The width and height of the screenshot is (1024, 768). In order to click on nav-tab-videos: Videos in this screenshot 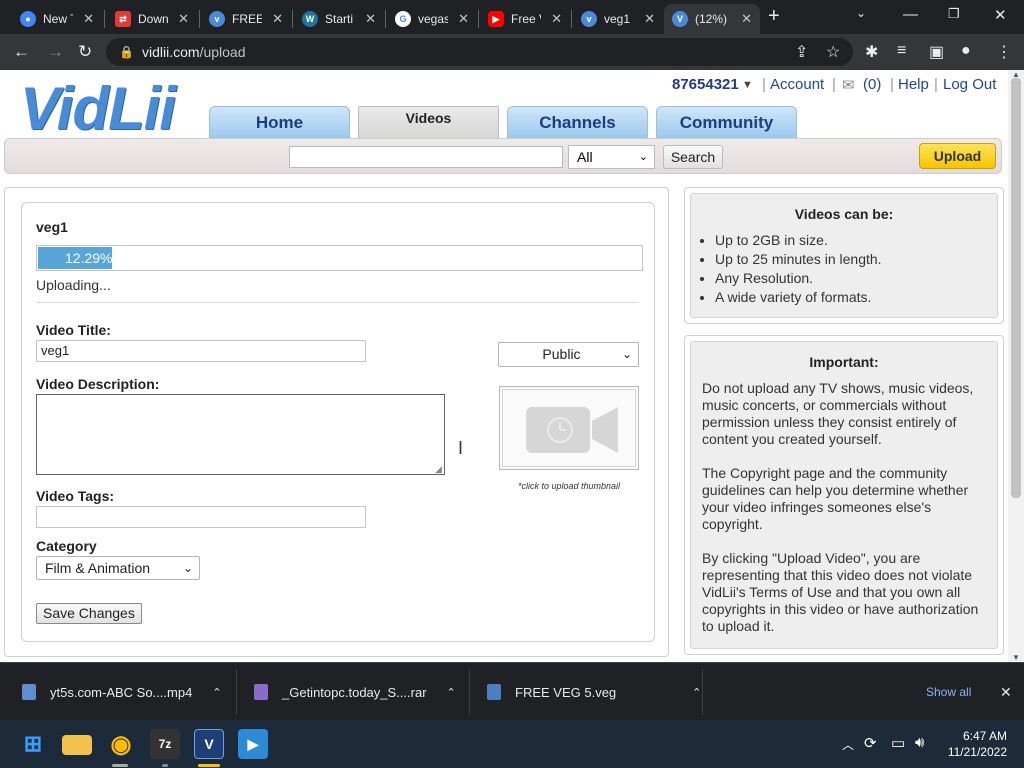, I will do `click(428, 122)`.